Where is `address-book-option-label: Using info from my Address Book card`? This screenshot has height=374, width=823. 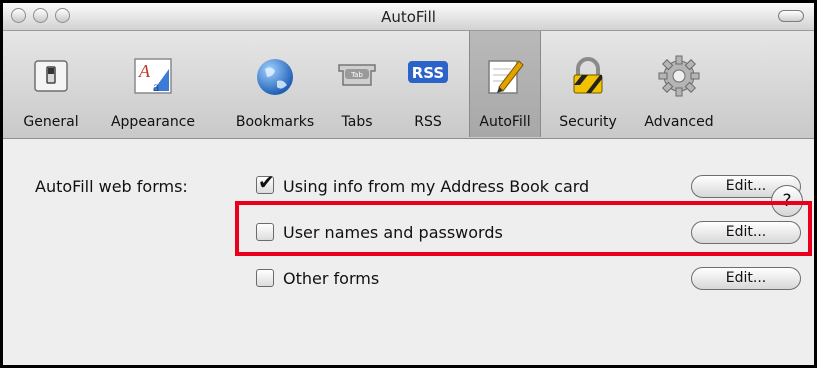 address-book-option-label: Using info from my Address Book card is located at coordinates (436, 186).